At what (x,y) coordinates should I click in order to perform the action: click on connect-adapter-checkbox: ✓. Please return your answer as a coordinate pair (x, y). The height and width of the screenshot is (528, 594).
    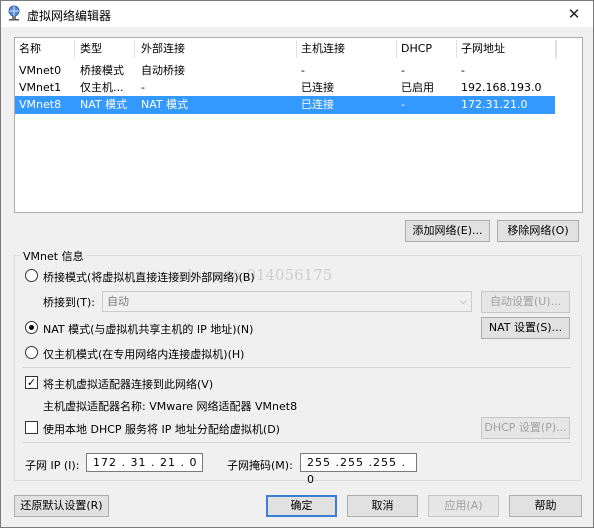
    Looking at the image, I should click on (31, 382).